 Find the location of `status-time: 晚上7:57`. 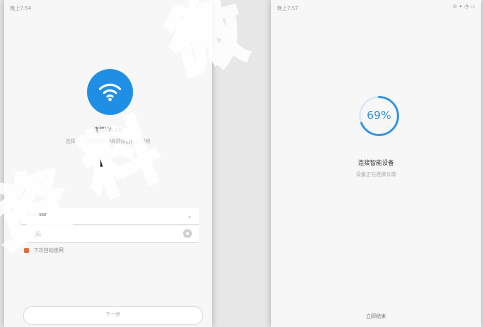

status-time: 晚上7:57 is located at coordinates (288, 9).